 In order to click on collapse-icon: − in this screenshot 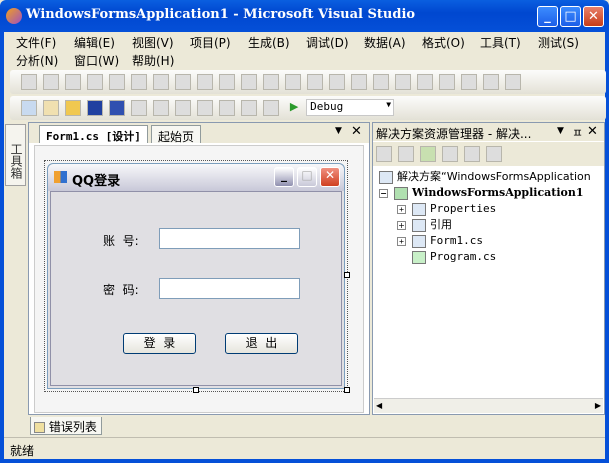, I will do `click(383, 193)`.